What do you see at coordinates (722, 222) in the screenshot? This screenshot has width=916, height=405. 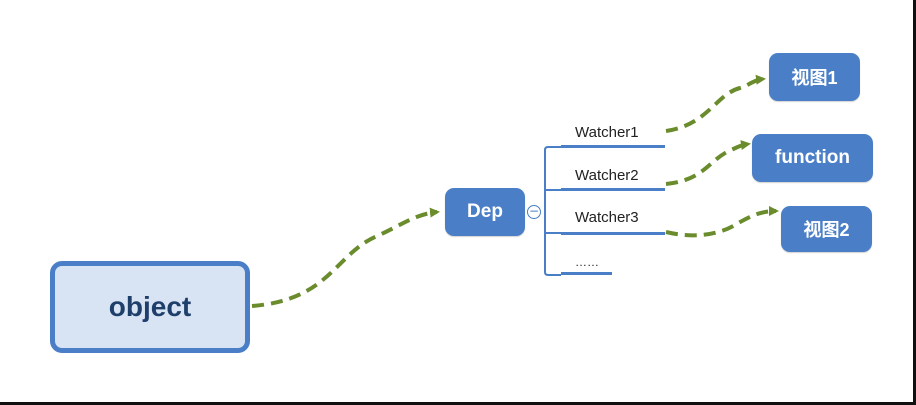 I see `watcher3-to-view2-arrow` at bounding box center [722, 222].